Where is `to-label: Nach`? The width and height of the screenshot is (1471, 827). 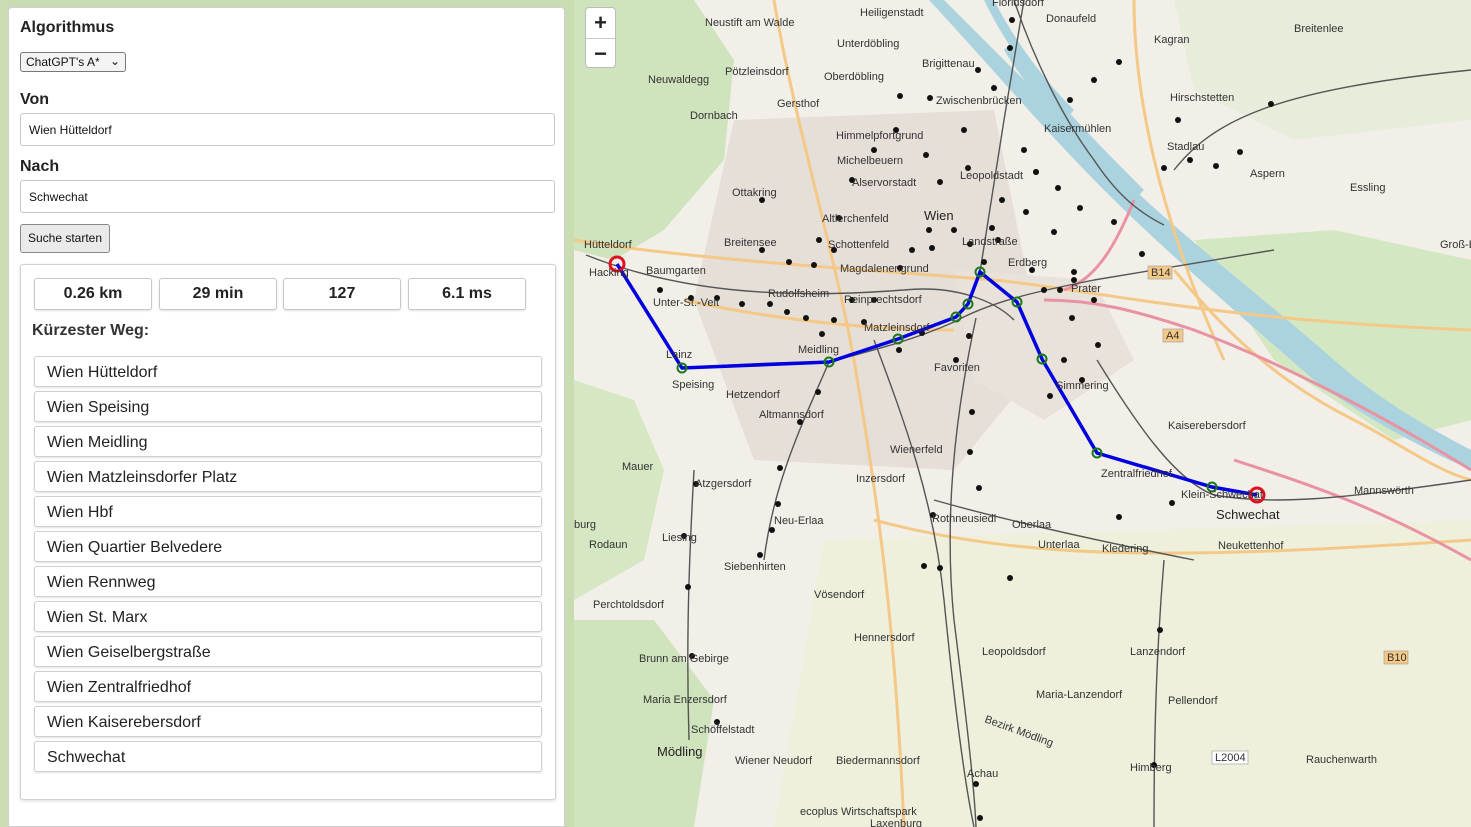
to-label: Nach is located at coordinates (40, 166).